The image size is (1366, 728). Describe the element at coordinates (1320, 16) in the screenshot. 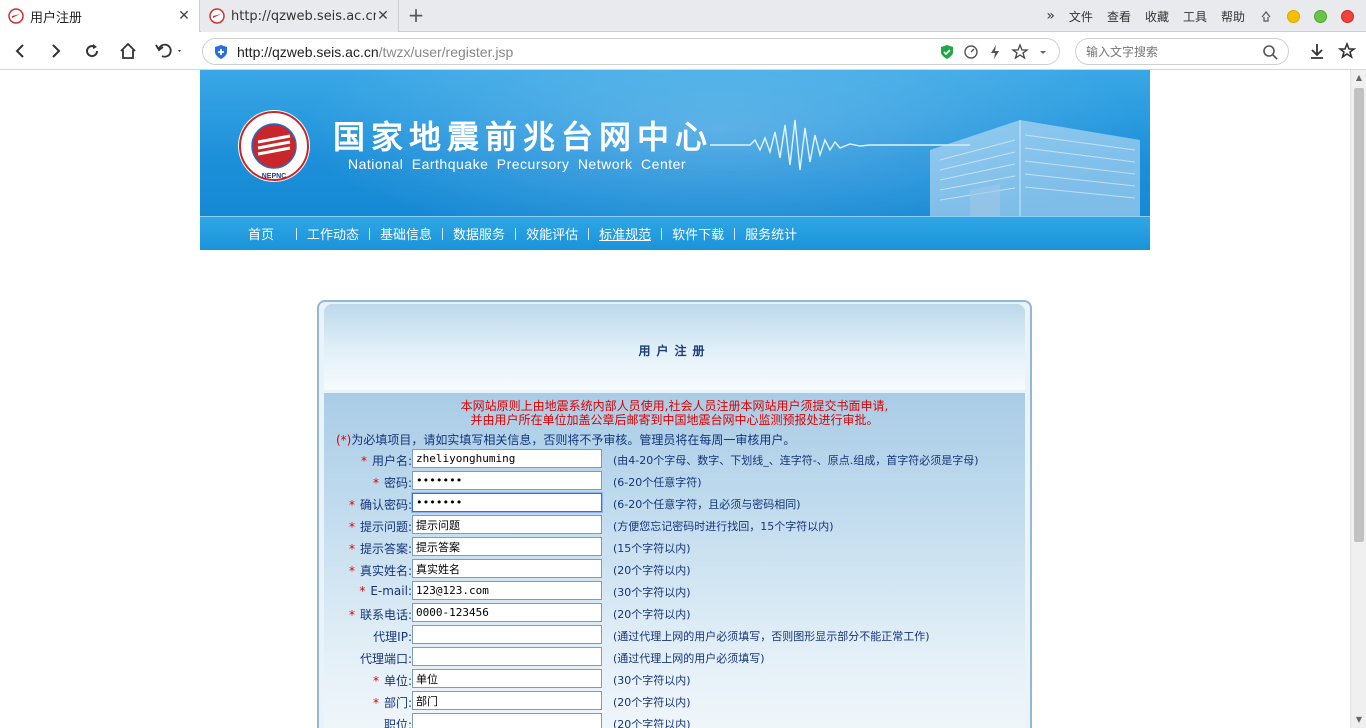

I see `maximize-dot-icon` at that location.